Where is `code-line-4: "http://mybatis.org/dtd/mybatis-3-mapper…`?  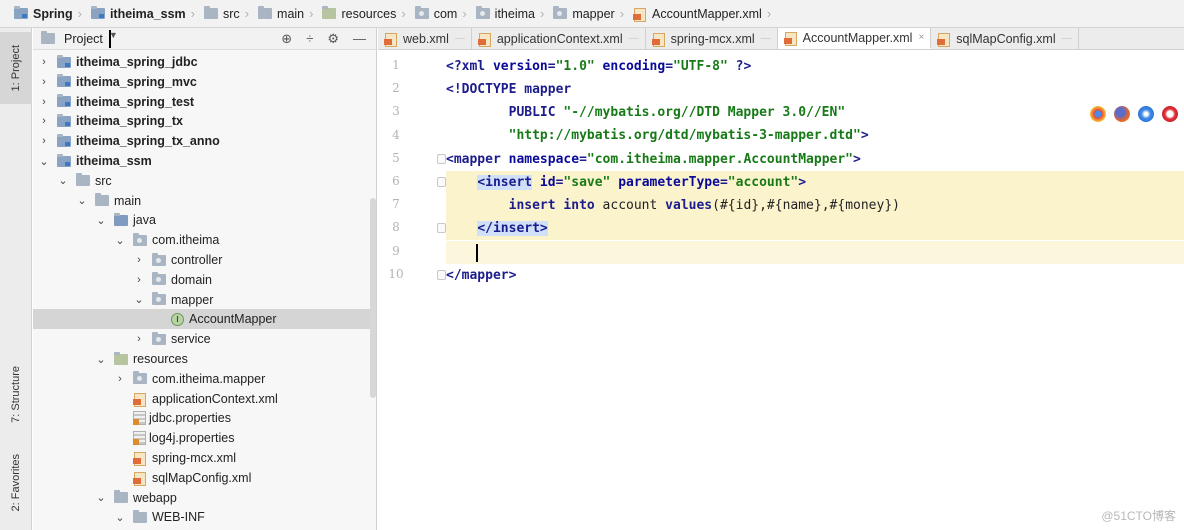 code-line-4: "http://mybatis.org/dtd/mybatis-3-mapper… is located at coordinates (815, 135).